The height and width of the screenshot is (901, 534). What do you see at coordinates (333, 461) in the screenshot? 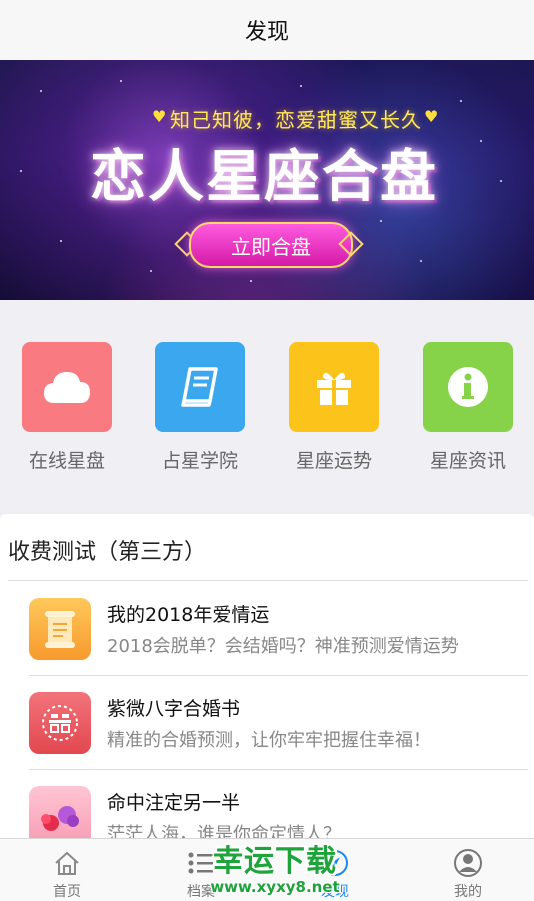
I see `grid-item-label: 星座运势` at bounding box center [333, 461].